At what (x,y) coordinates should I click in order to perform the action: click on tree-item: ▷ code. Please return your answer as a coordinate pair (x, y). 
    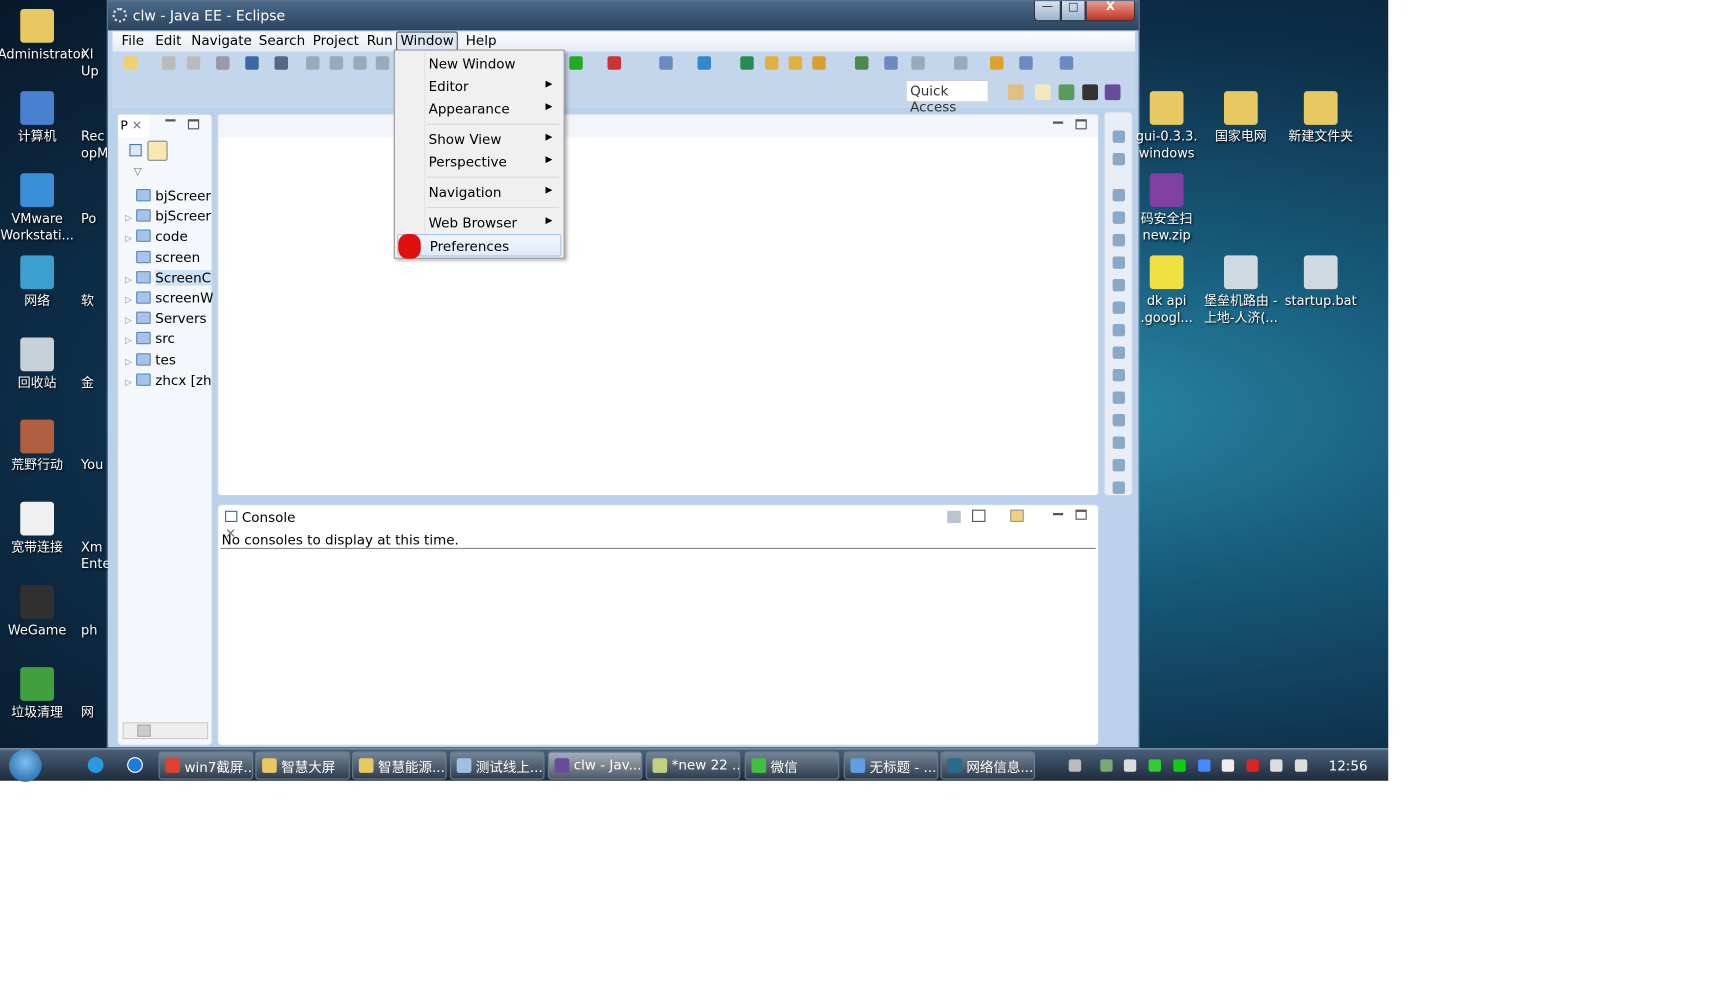
    Looking at the image, I should click on (169, 239).